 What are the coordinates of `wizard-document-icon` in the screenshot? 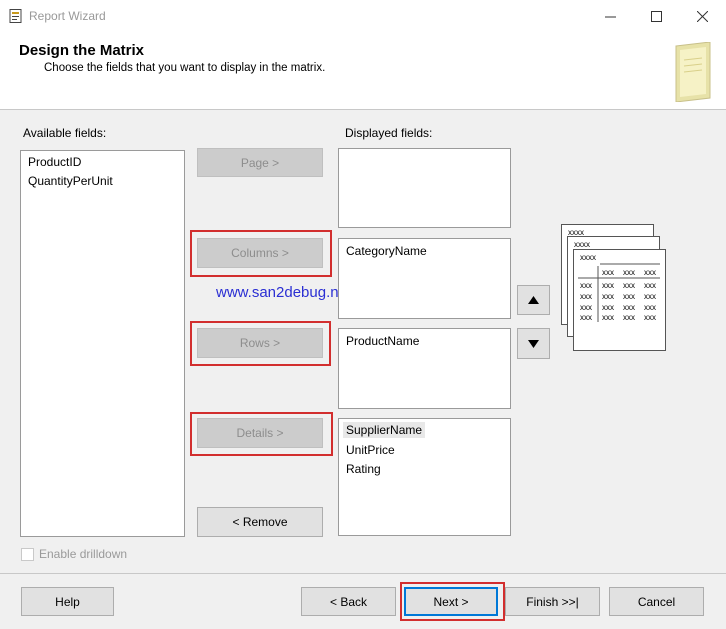 It's located at (693, 72).